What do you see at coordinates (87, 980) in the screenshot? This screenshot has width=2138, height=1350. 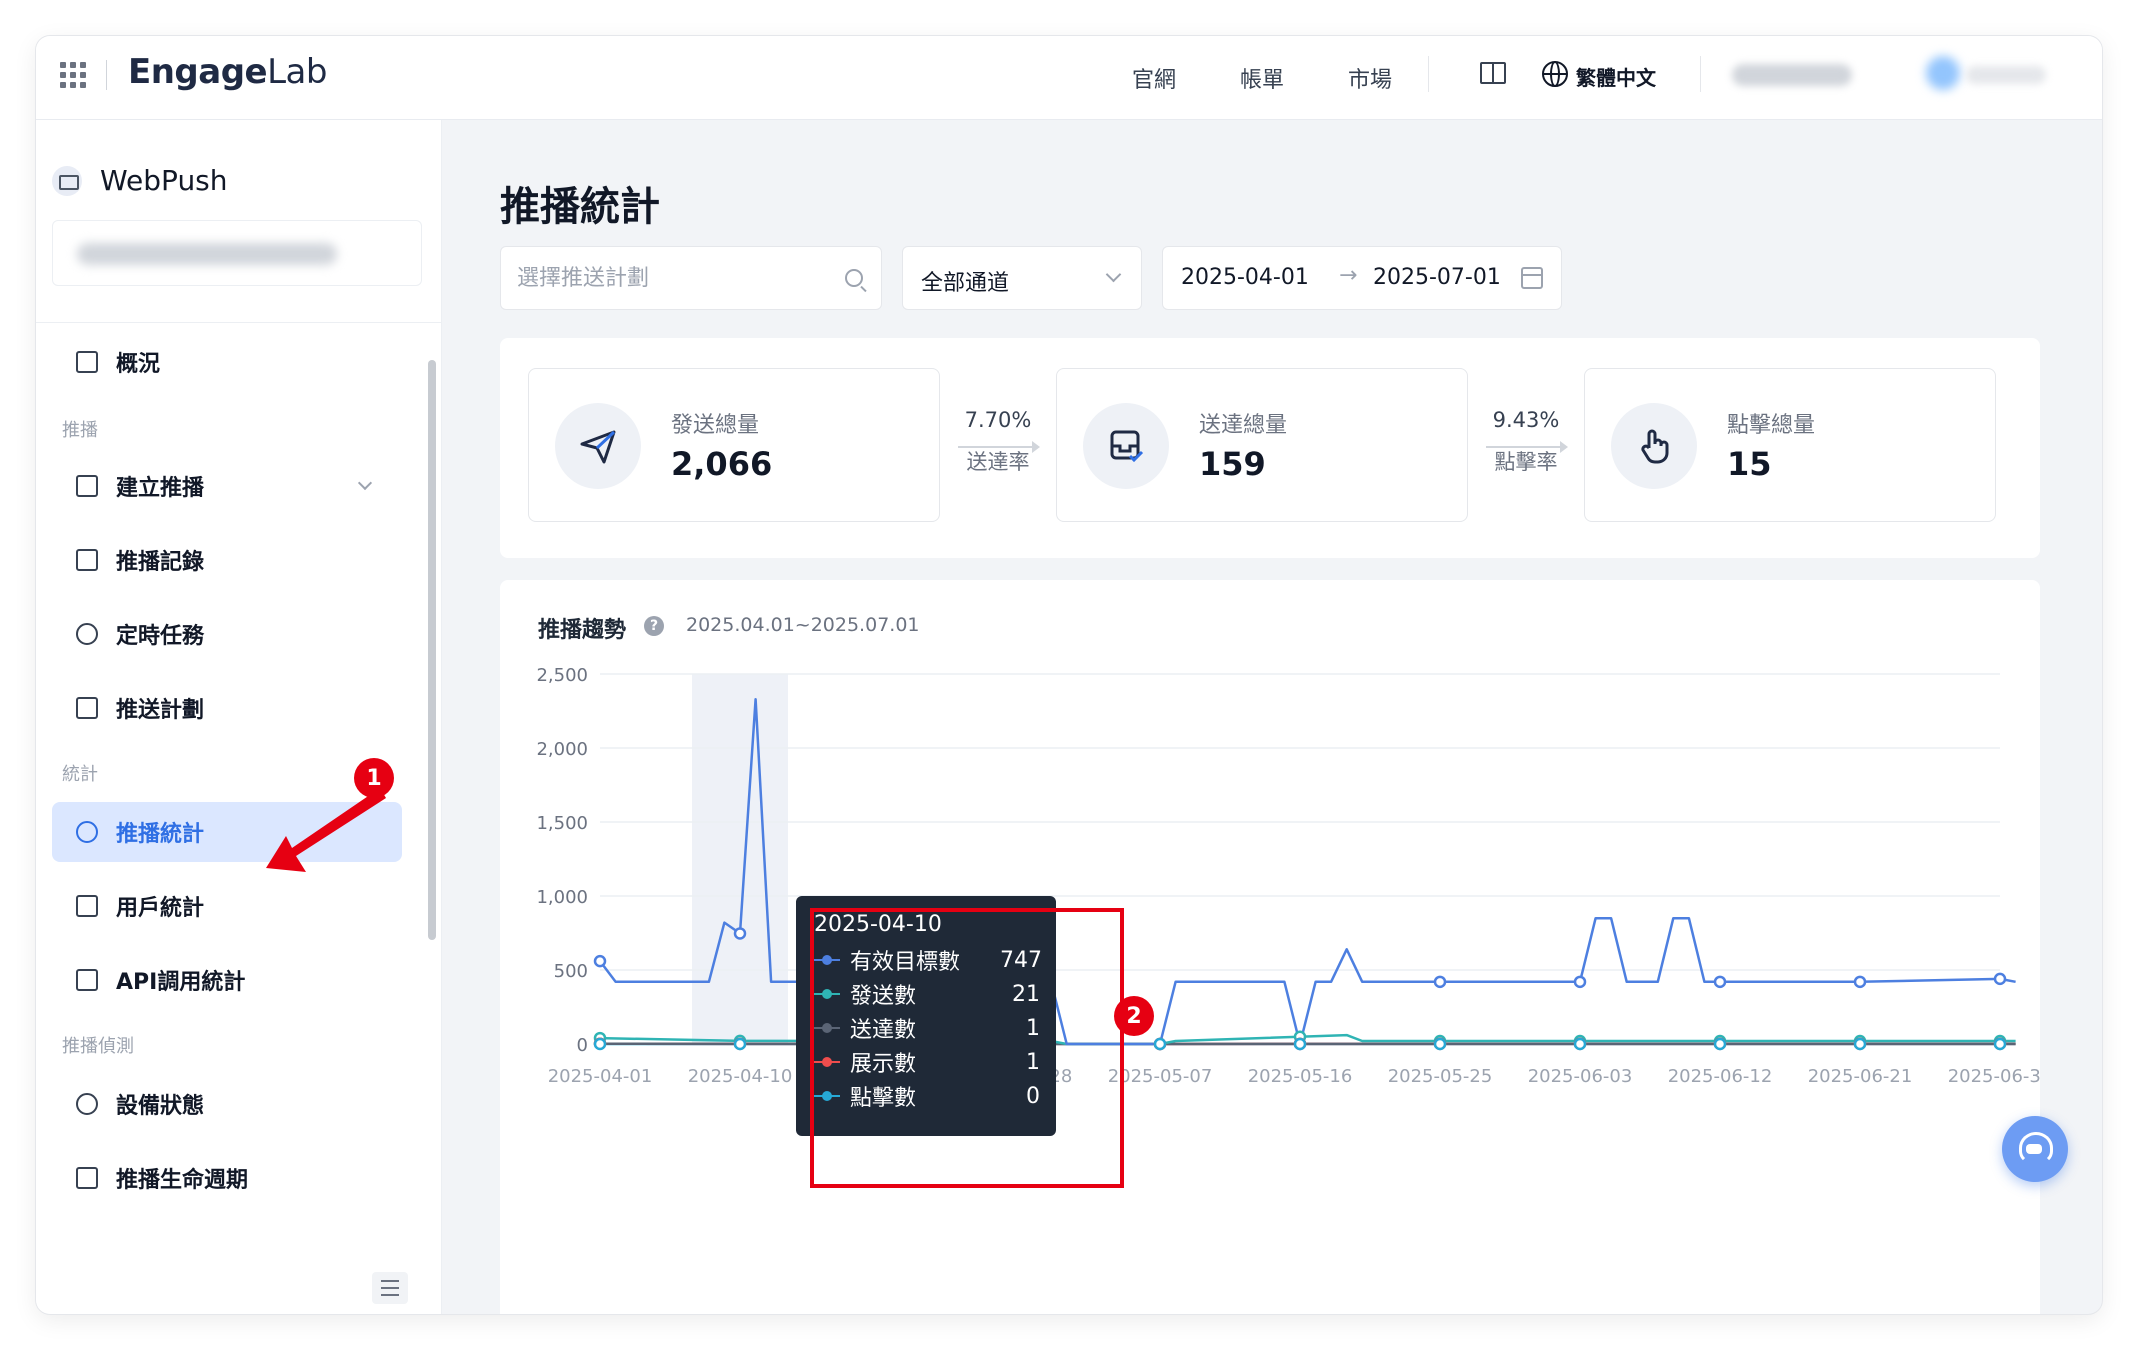 I see `monitor-chart-icon` at bounding box center [87, 980].